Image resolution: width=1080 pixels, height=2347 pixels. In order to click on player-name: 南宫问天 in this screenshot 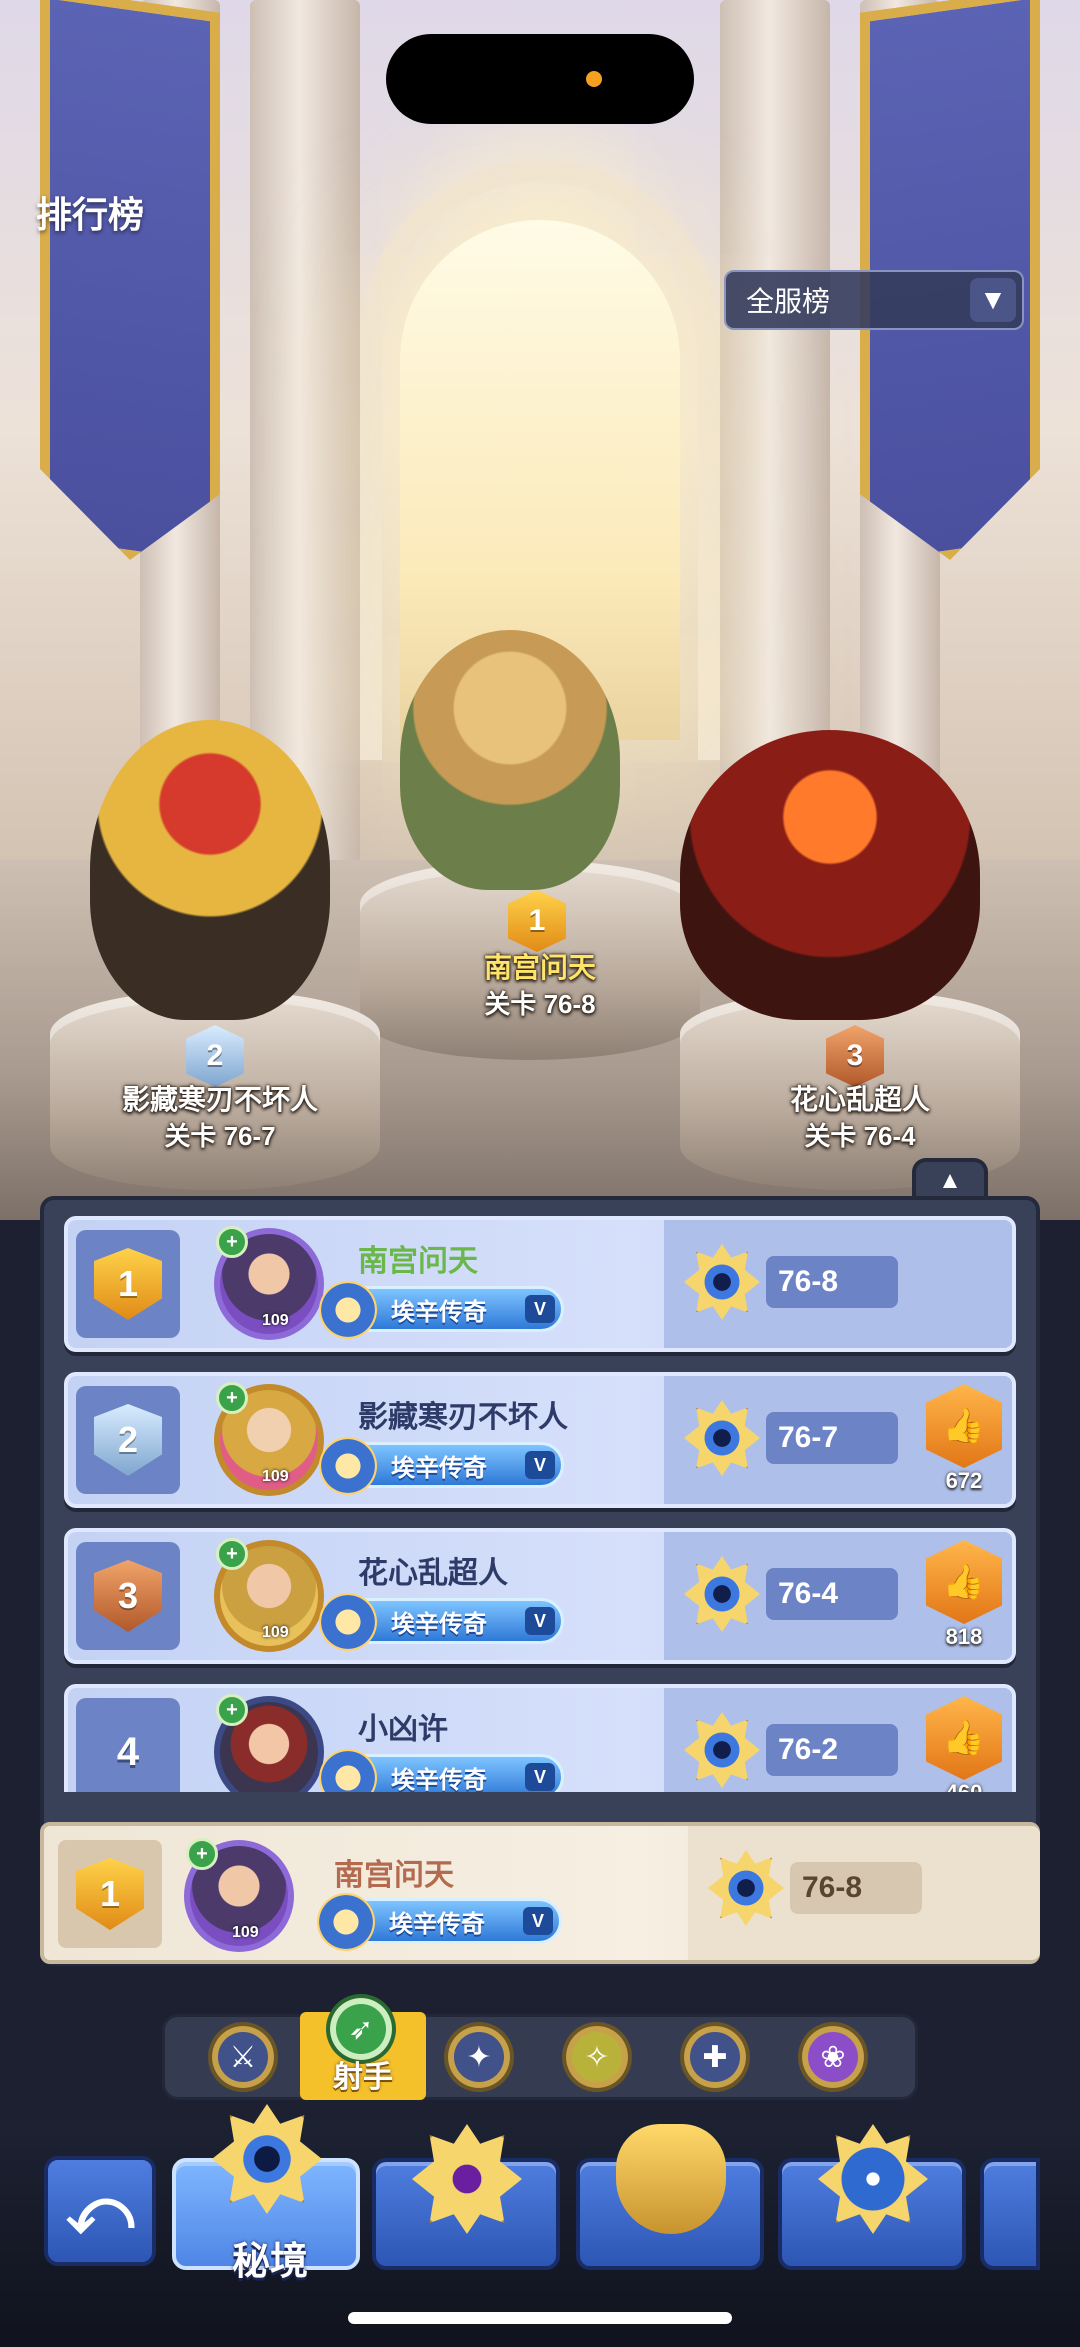, I will do `click(418, 1261)`.